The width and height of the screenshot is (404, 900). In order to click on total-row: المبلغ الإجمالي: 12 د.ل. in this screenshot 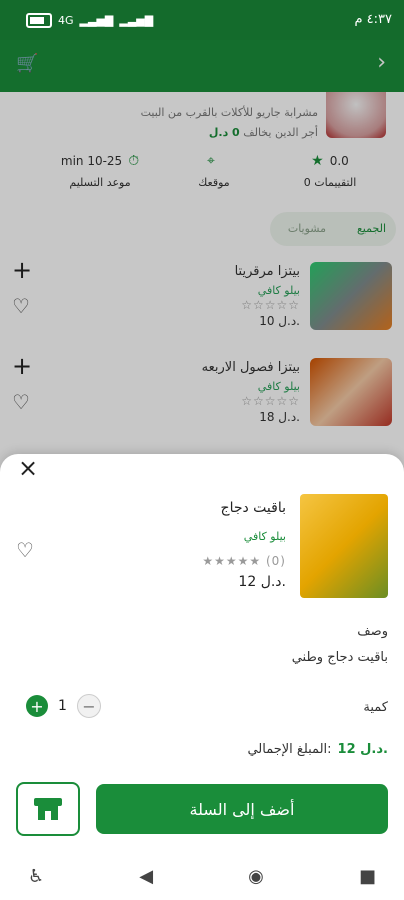, I will do `click(317, 749)`.